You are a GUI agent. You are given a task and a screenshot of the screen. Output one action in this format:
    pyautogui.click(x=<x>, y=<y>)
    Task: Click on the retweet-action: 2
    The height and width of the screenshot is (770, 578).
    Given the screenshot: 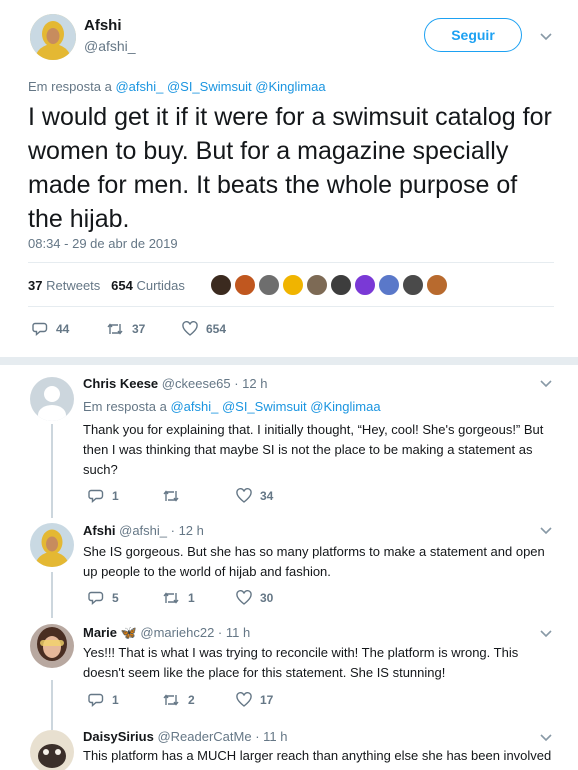 What is the action you would take?
    pyautogui.click(x=178, y=700)
    